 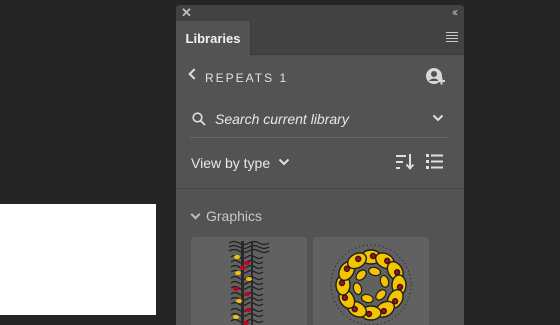 I want to click on search-icon, so click(x=199, y=119).